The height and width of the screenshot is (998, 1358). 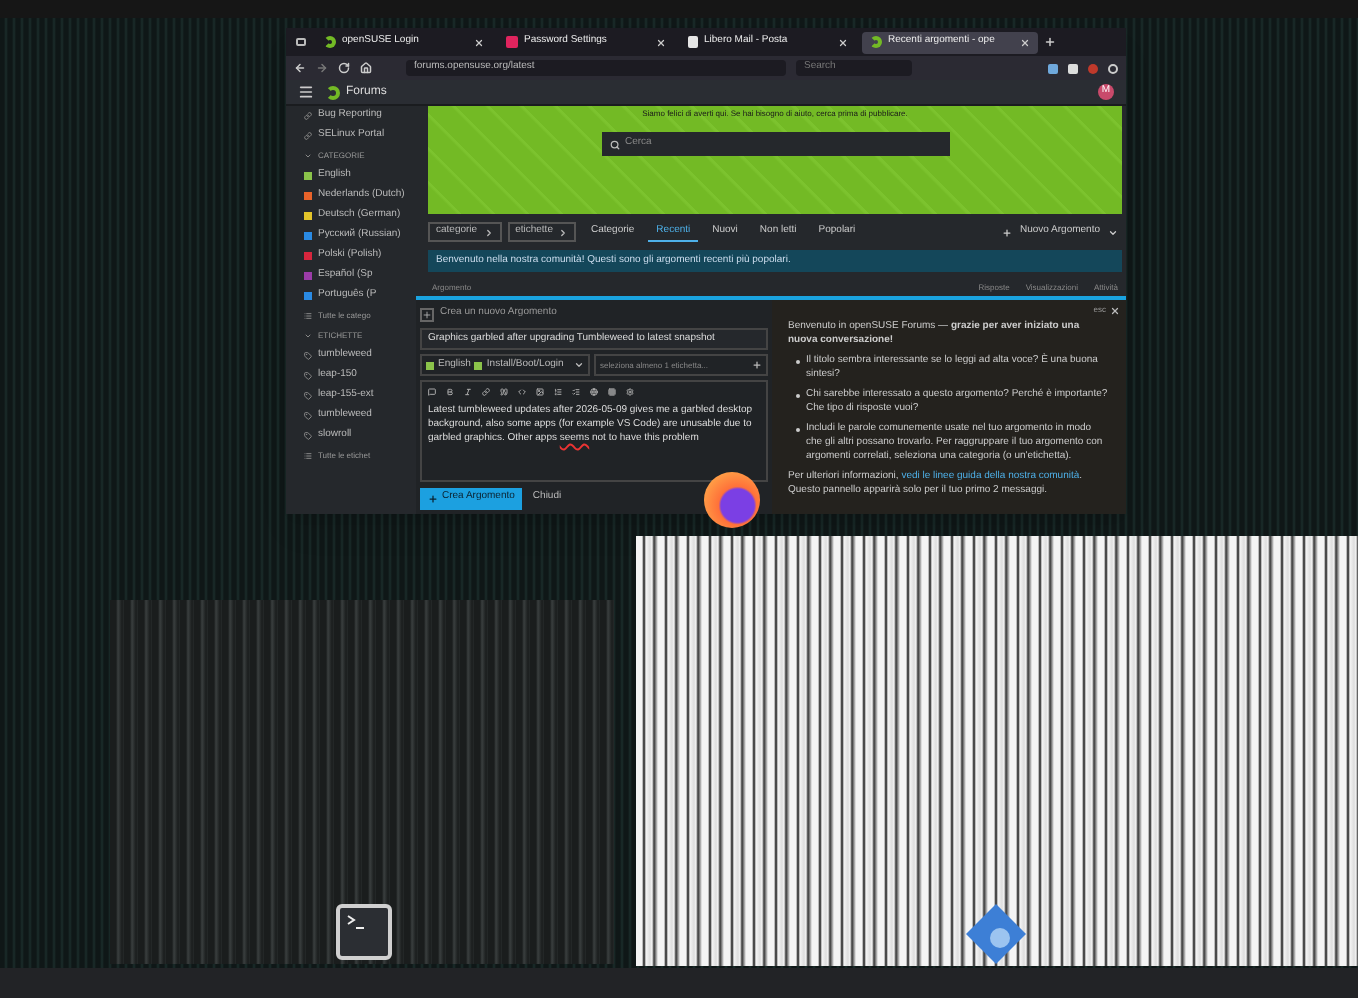 What do you see at coordinates (300, 68) in the screenshot?
I see `back-icon` at bounding box center [300, 68].